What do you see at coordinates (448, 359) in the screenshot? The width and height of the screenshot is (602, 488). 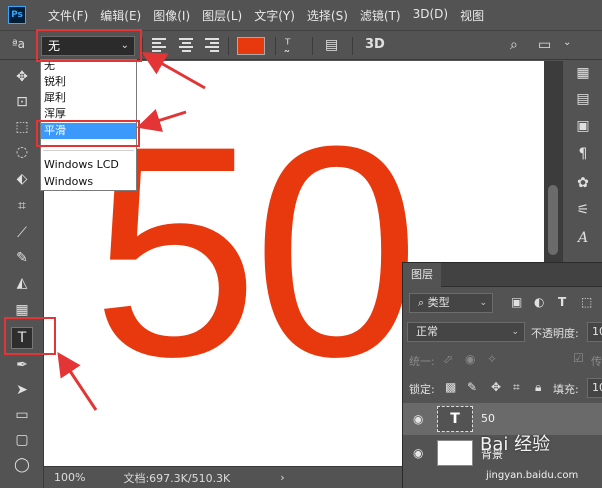 I see `unify-position-icon: ⬀` at bounding box center [448, 359].